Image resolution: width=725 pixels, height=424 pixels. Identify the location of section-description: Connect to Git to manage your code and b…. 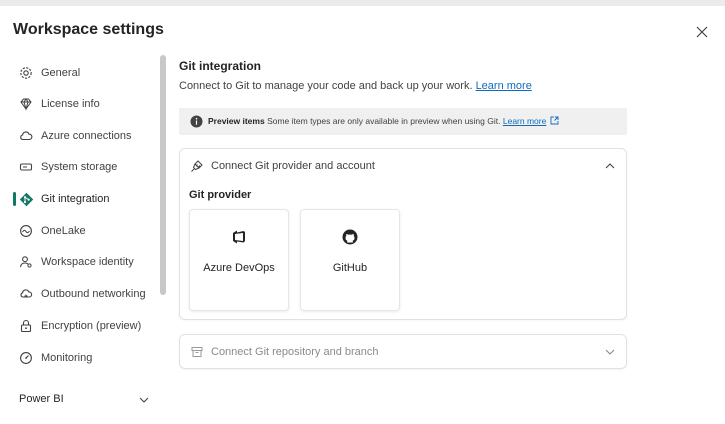
(355, 86).